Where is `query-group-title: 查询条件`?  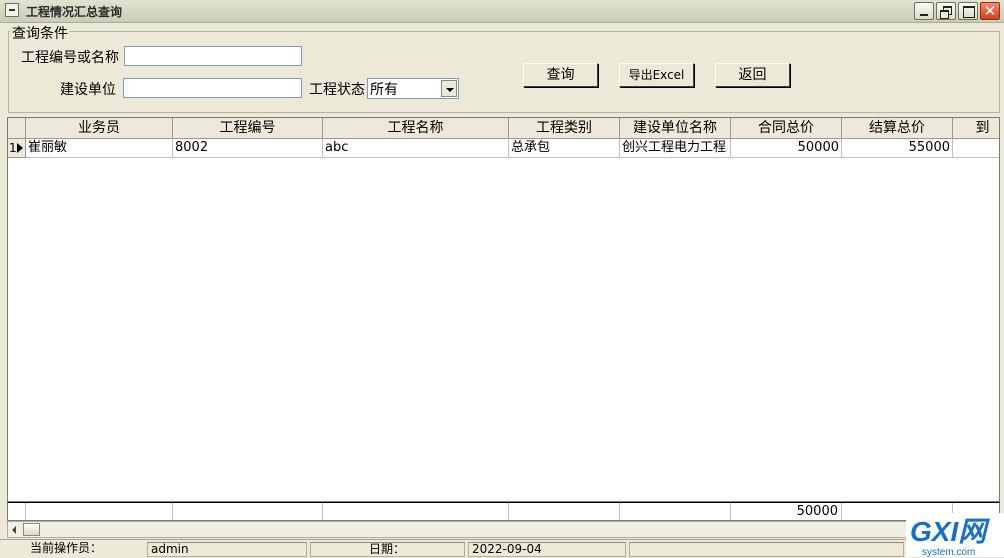 query-group-title: 查询条件 is located at coordinates (40, 33).